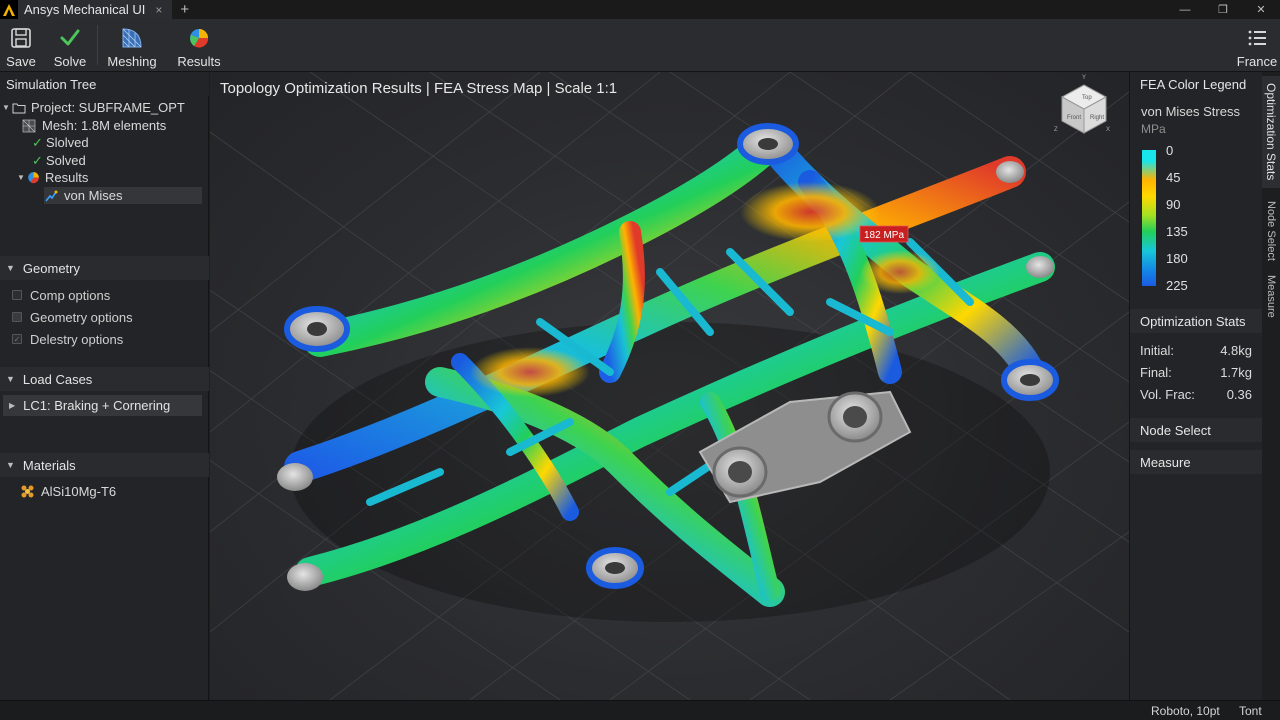  I want to click on solved-2-label: Solved, so click(66, 160).